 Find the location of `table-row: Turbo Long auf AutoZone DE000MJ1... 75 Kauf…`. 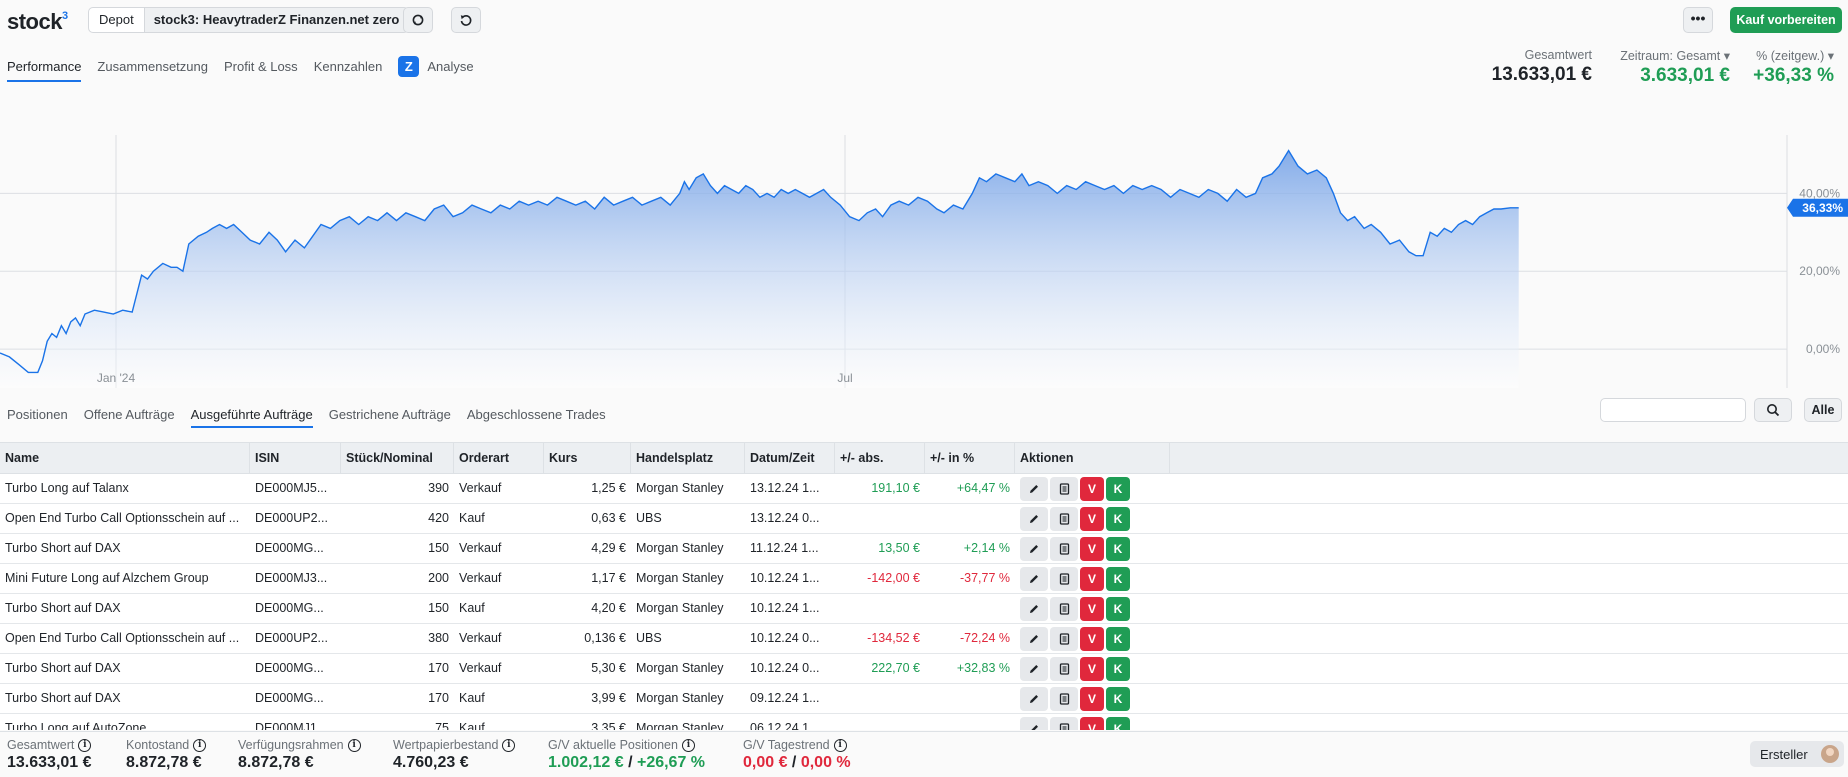

table-row: Turbo Long auf AutoZone DE000MJ1... 75 Kauf… is located at coordinates (924, 722).